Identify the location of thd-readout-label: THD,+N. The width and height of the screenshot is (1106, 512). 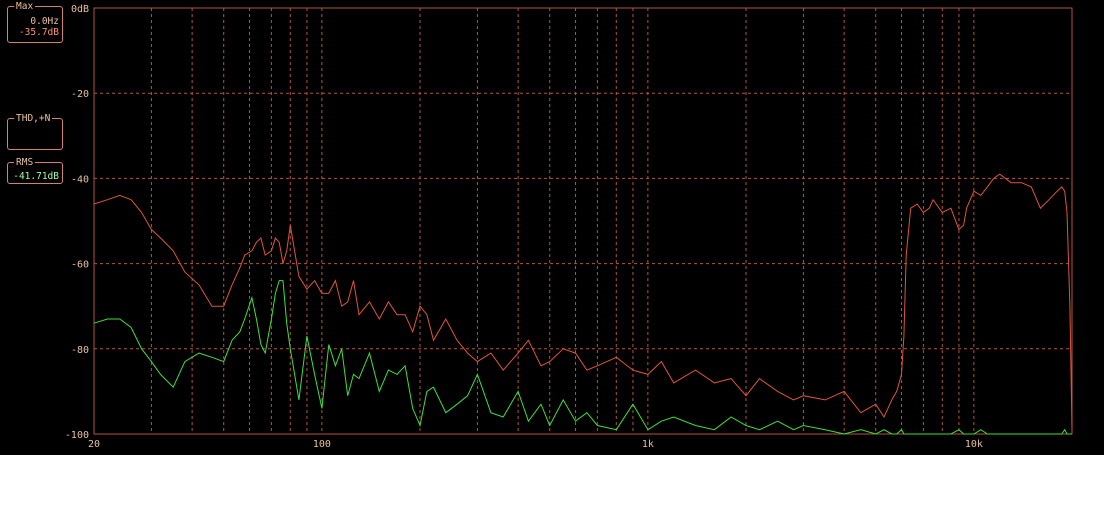
(33, 118).